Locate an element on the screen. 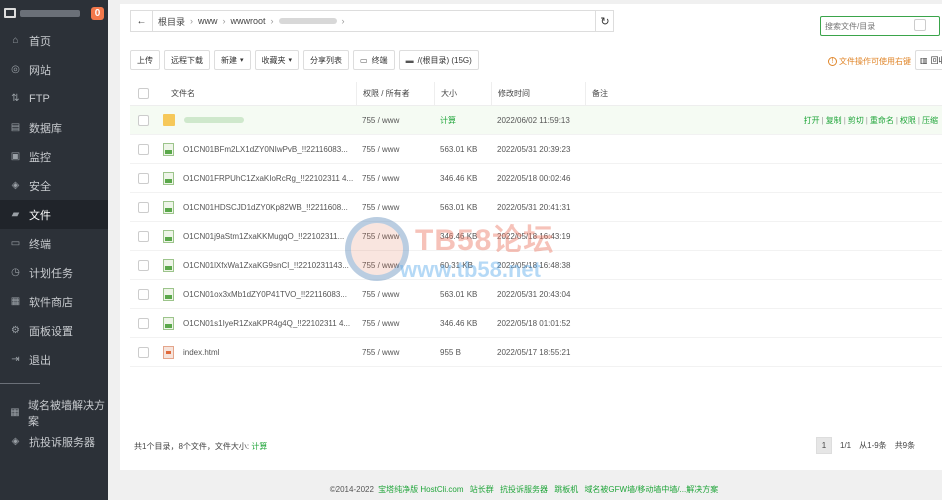 The image size is (942, 500). path-segment-wwwroot: wwwroot is located at coordinates (248, 21).